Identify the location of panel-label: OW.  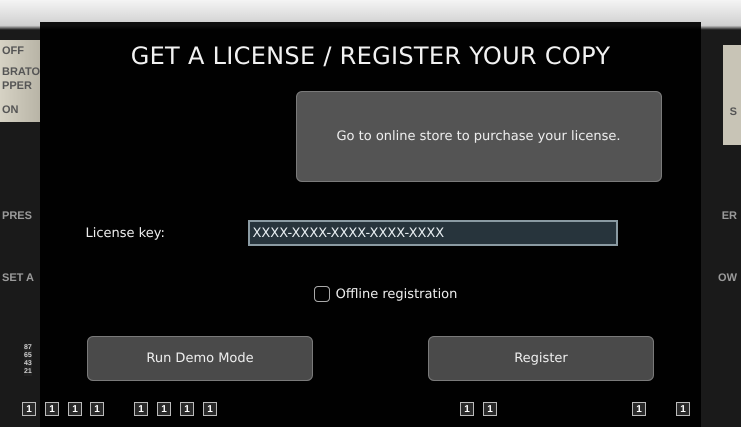
(727, 278).